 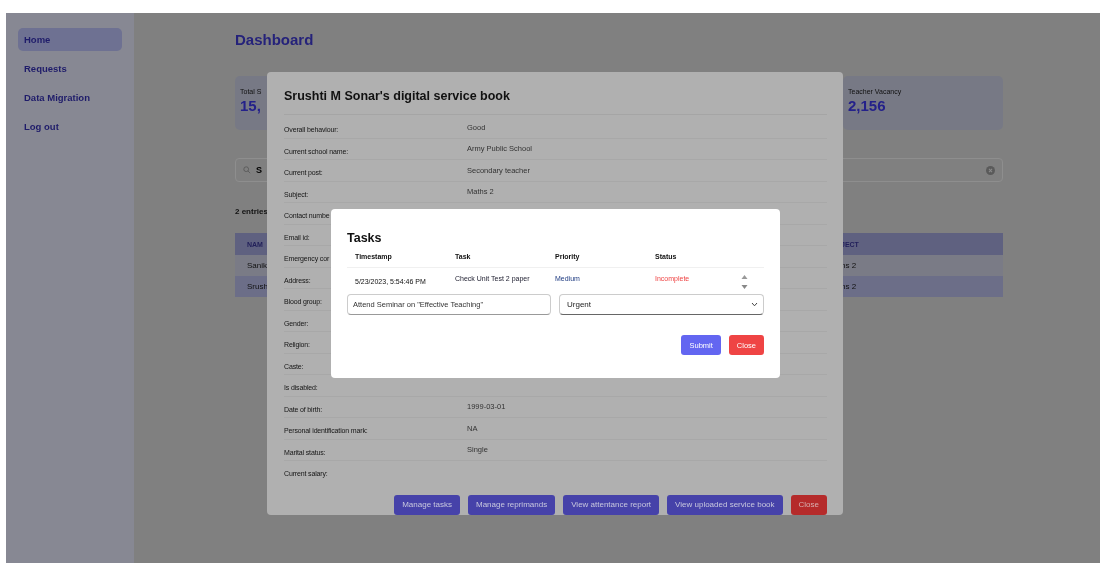 What do you see at coordinates (512, 504) in the screenshot?
I see `action-button: Manage reprimands` at bounding box center [512, 504].